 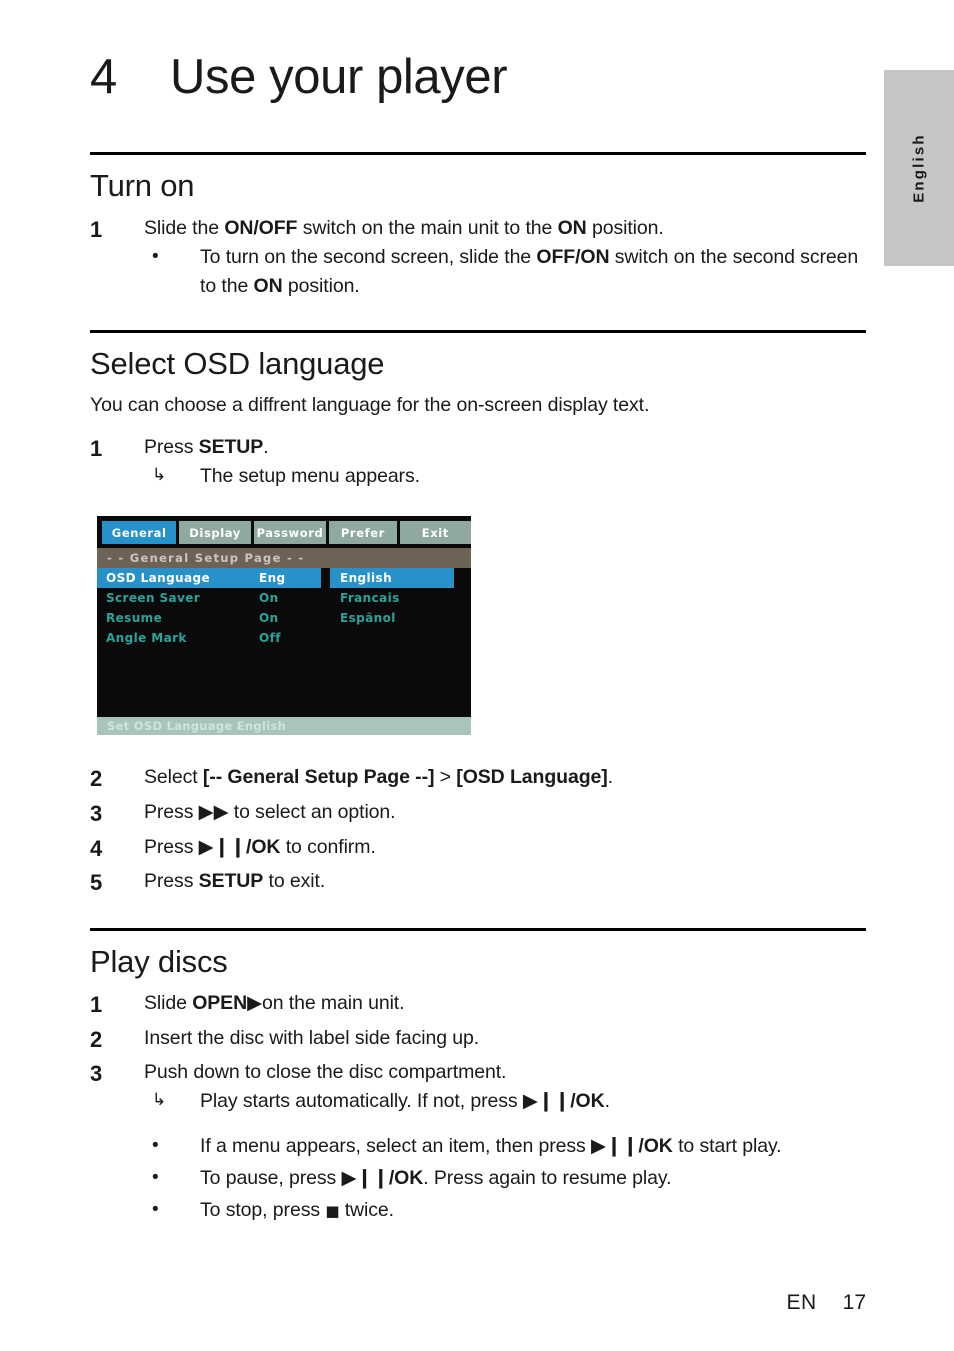 What do you see at coordinates (96, 1074) in the screenshot?
I see `step-number: 3` at bounding box center [96, 1074].